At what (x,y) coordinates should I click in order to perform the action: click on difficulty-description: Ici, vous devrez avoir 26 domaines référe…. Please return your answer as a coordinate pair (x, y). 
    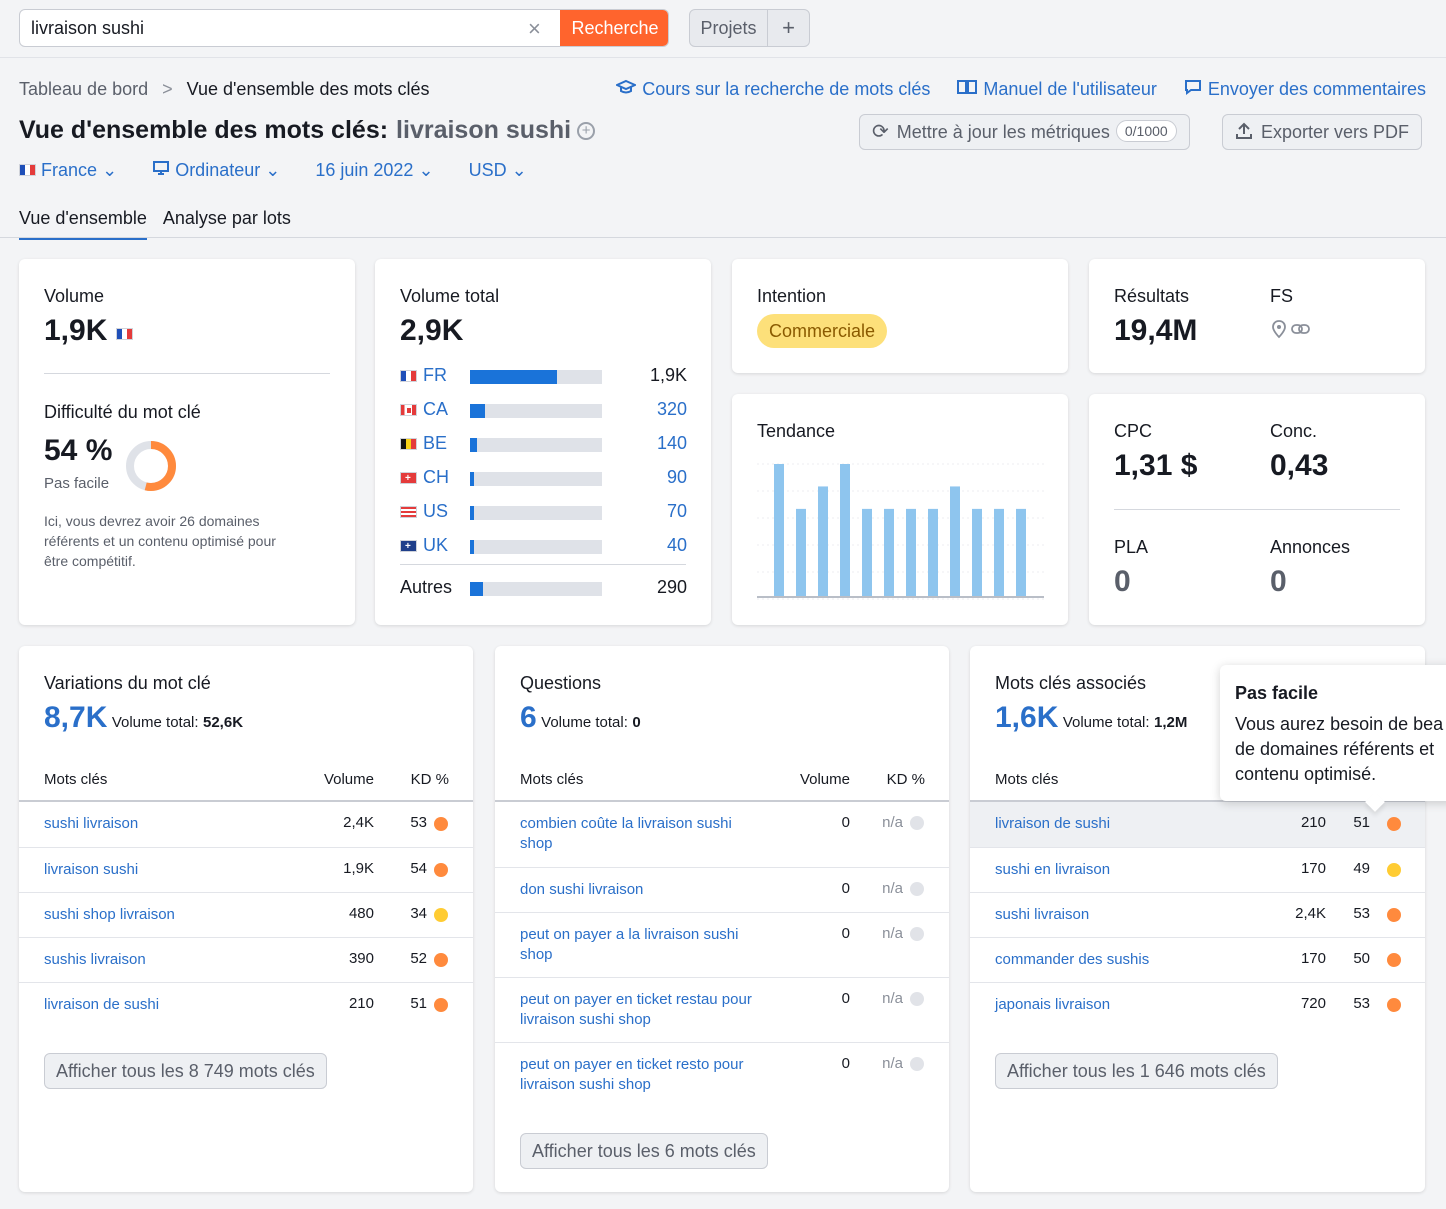
    Looking at the image, I should click on (160, 541).